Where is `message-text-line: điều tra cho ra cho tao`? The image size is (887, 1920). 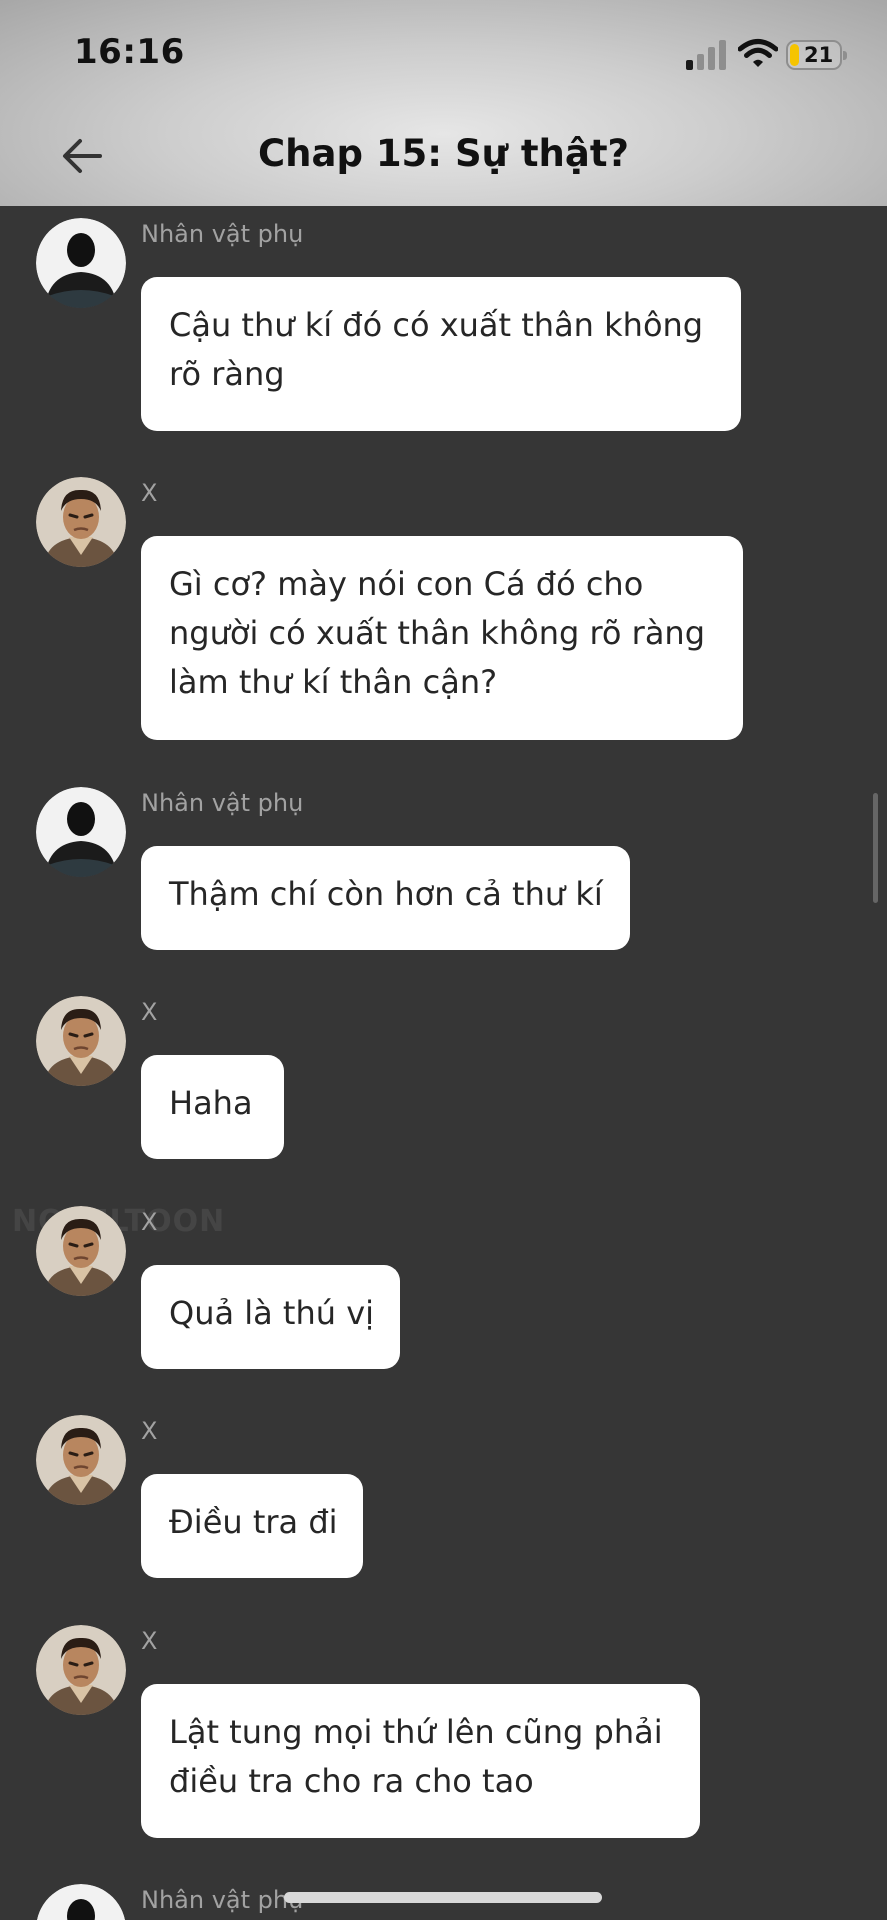 message-text-line: điều tra cho ra cho tao is located at coordinates (351, 1781).